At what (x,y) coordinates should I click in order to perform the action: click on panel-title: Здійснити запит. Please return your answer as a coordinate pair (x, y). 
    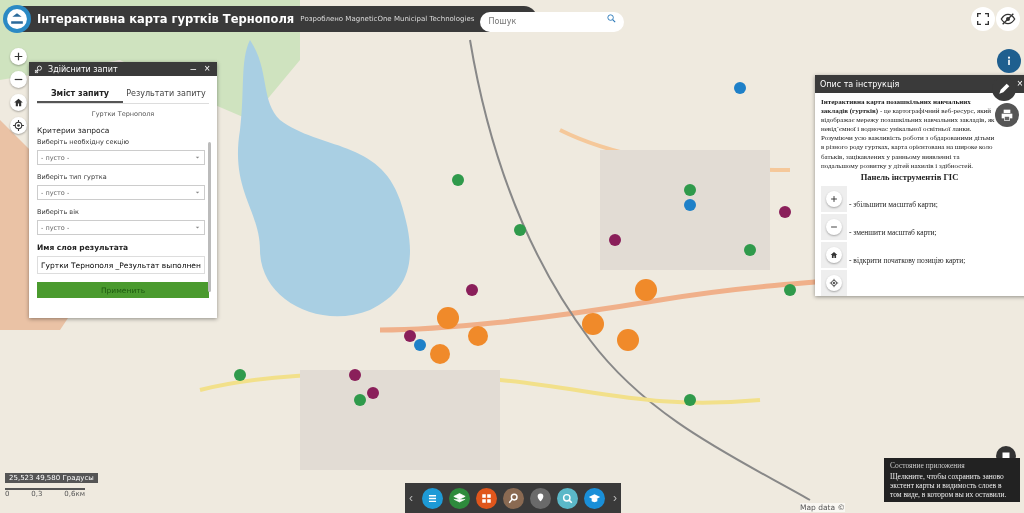
    Looking at the image, I should click on (83, 69).